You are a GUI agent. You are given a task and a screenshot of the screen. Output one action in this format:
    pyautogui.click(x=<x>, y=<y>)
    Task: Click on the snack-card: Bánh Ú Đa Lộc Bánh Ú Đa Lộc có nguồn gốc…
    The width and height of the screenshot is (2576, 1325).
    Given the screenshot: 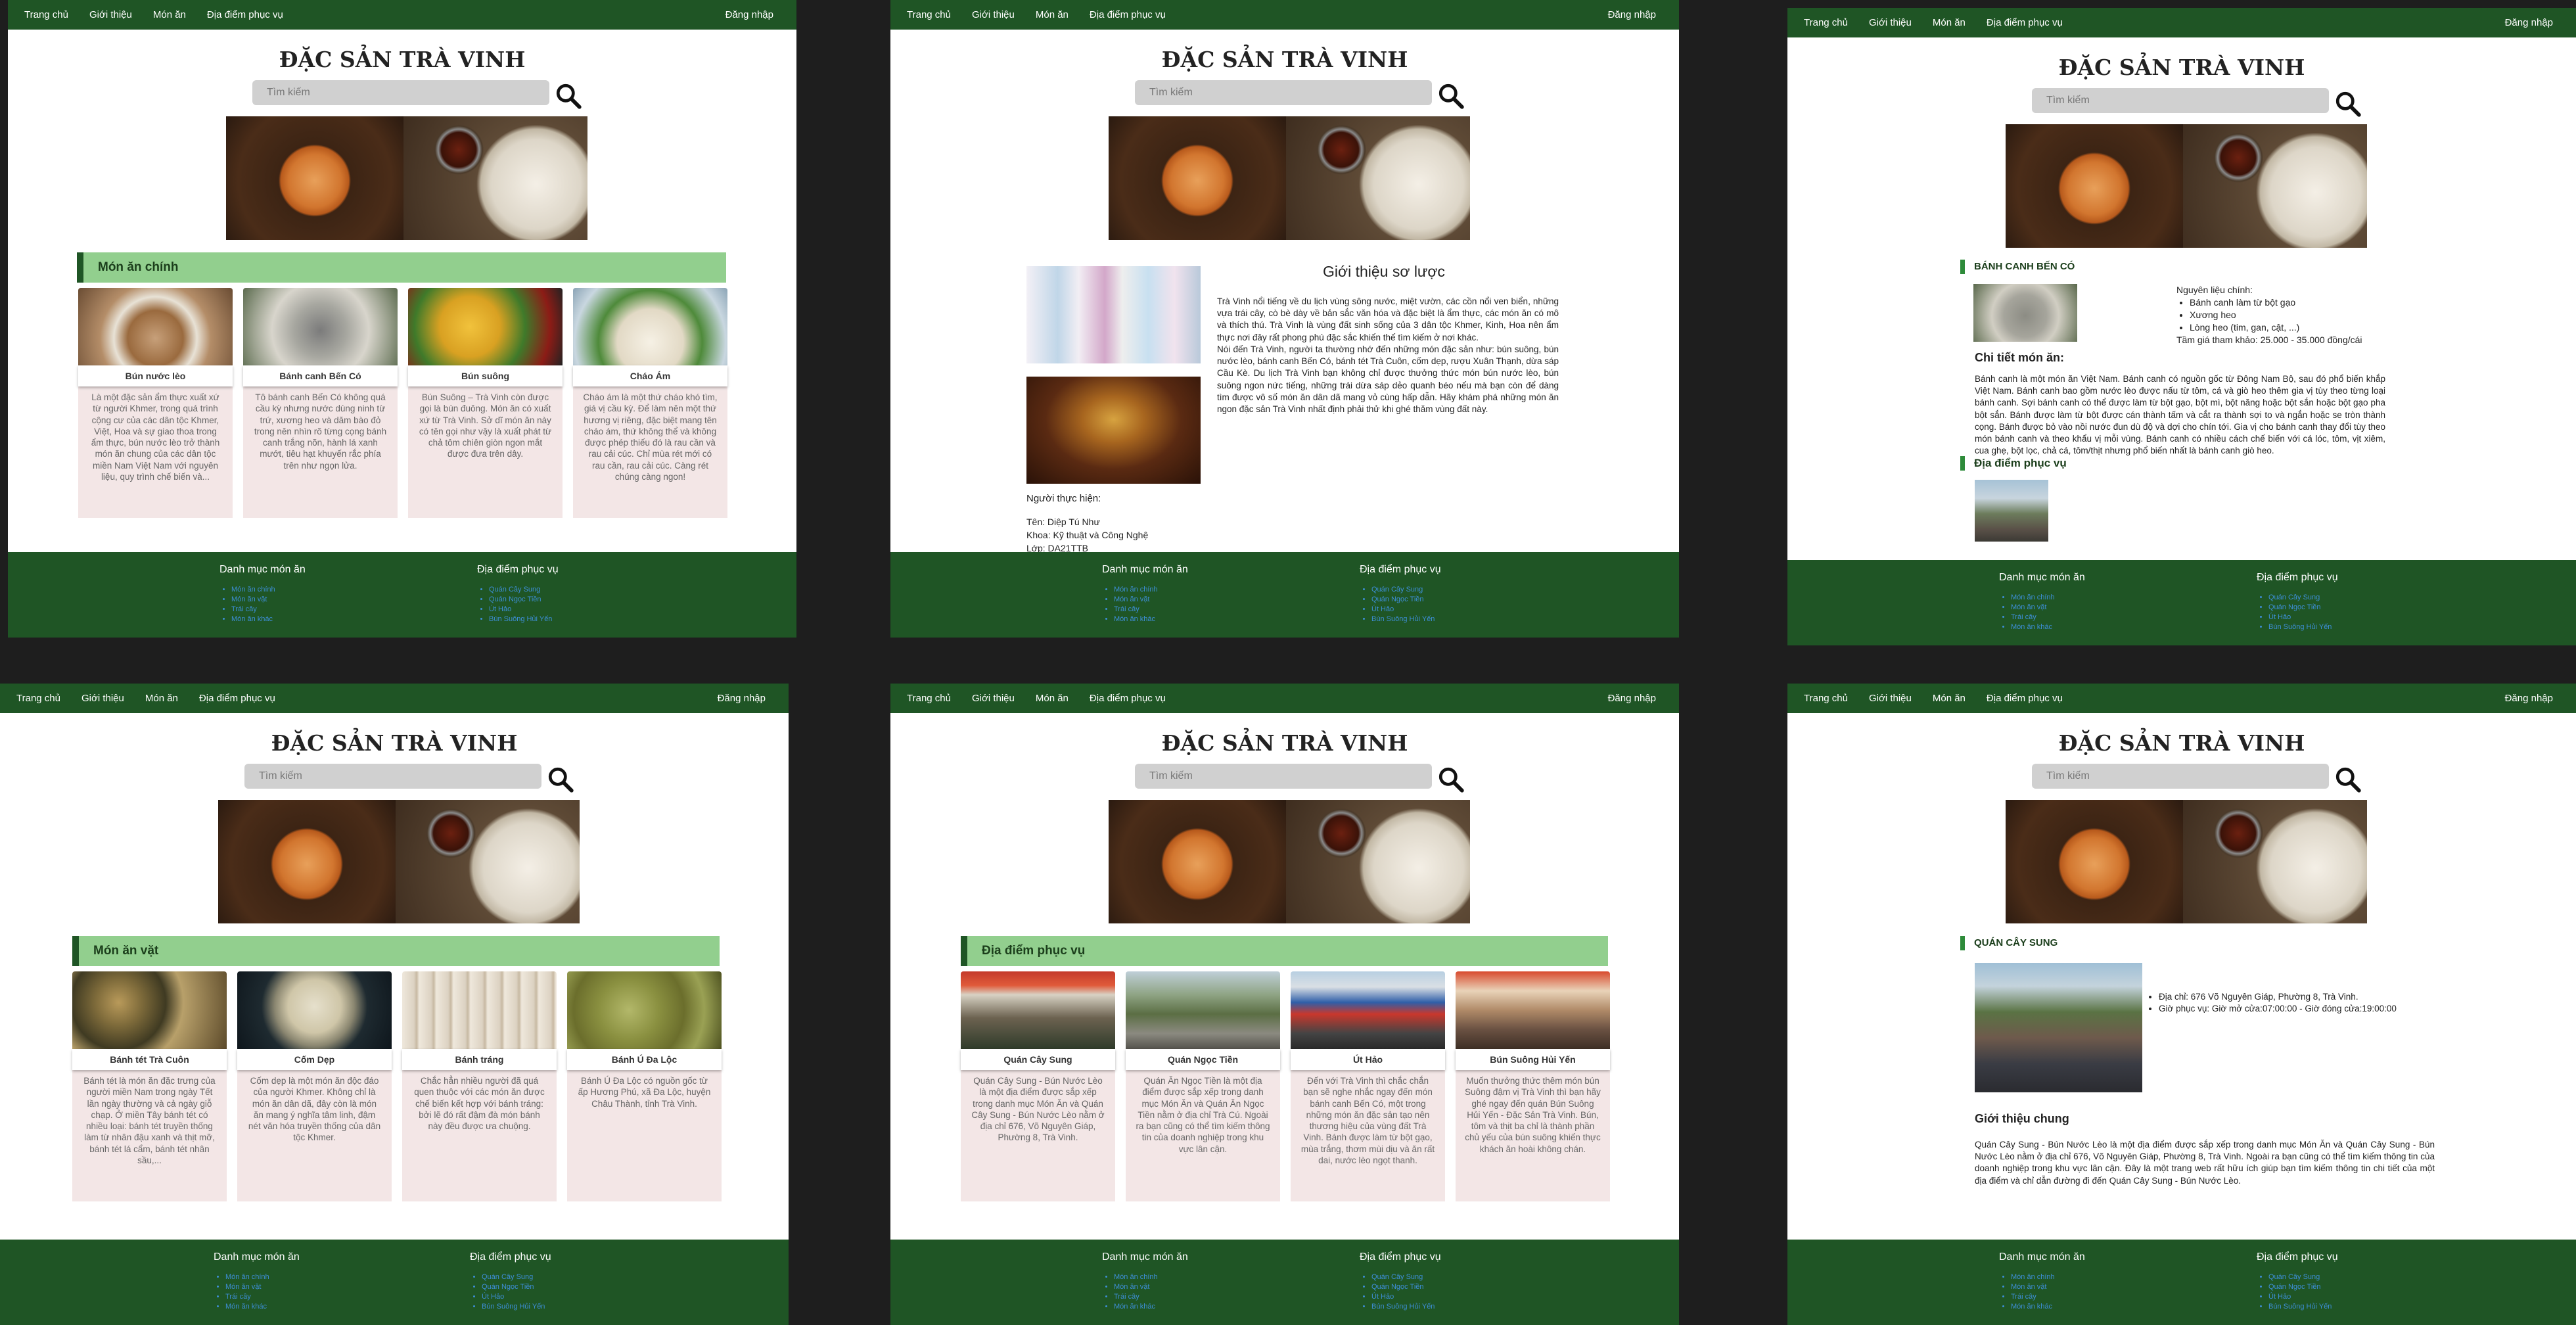 What is the action you would take?
    pyautogui.click(x=645, y=1086)
    